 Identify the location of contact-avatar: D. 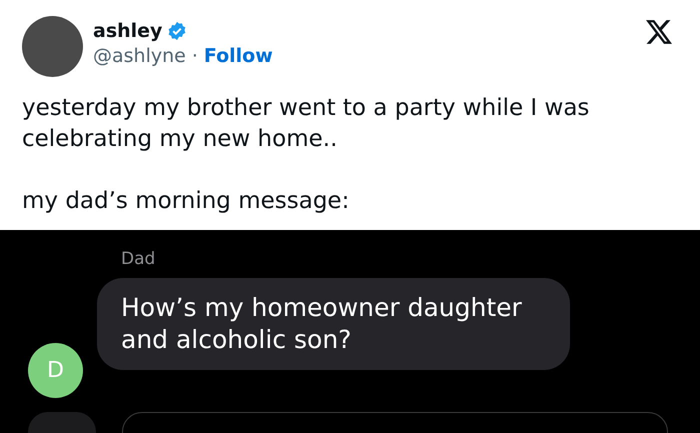
(55, 370).